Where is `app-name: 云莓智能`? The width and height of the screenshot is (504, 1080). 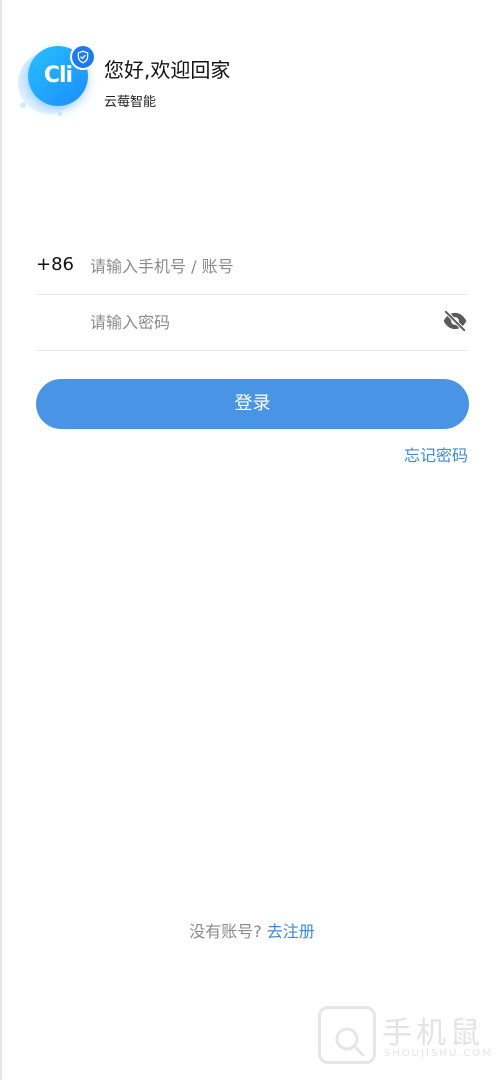 app-name: 云莓智能 is located at coordinates (130, 102).